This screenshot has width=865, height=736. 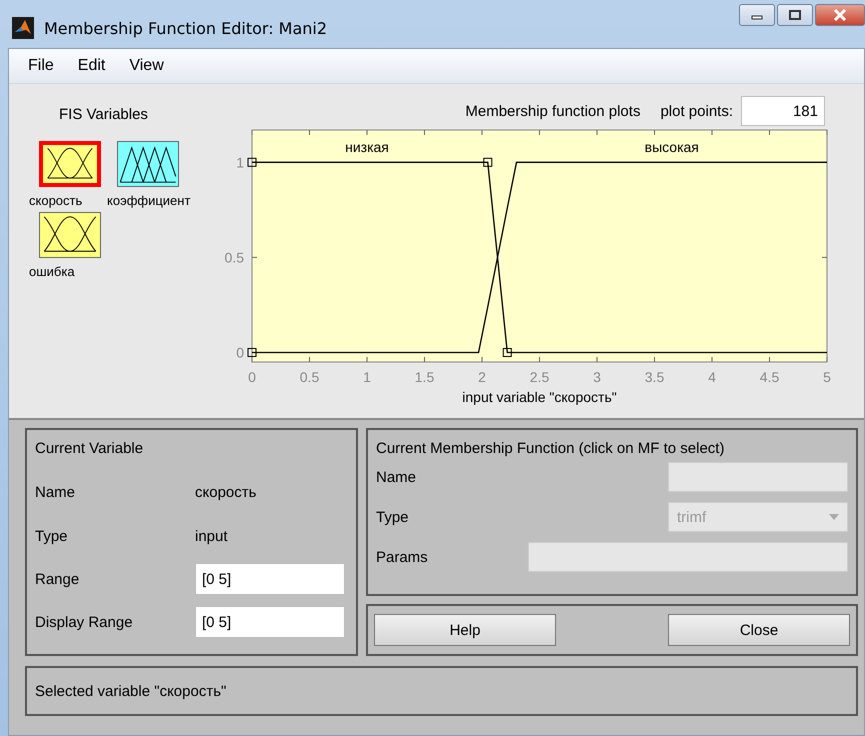 I want to click on app-logo-icon, so click(x=23, y=28).